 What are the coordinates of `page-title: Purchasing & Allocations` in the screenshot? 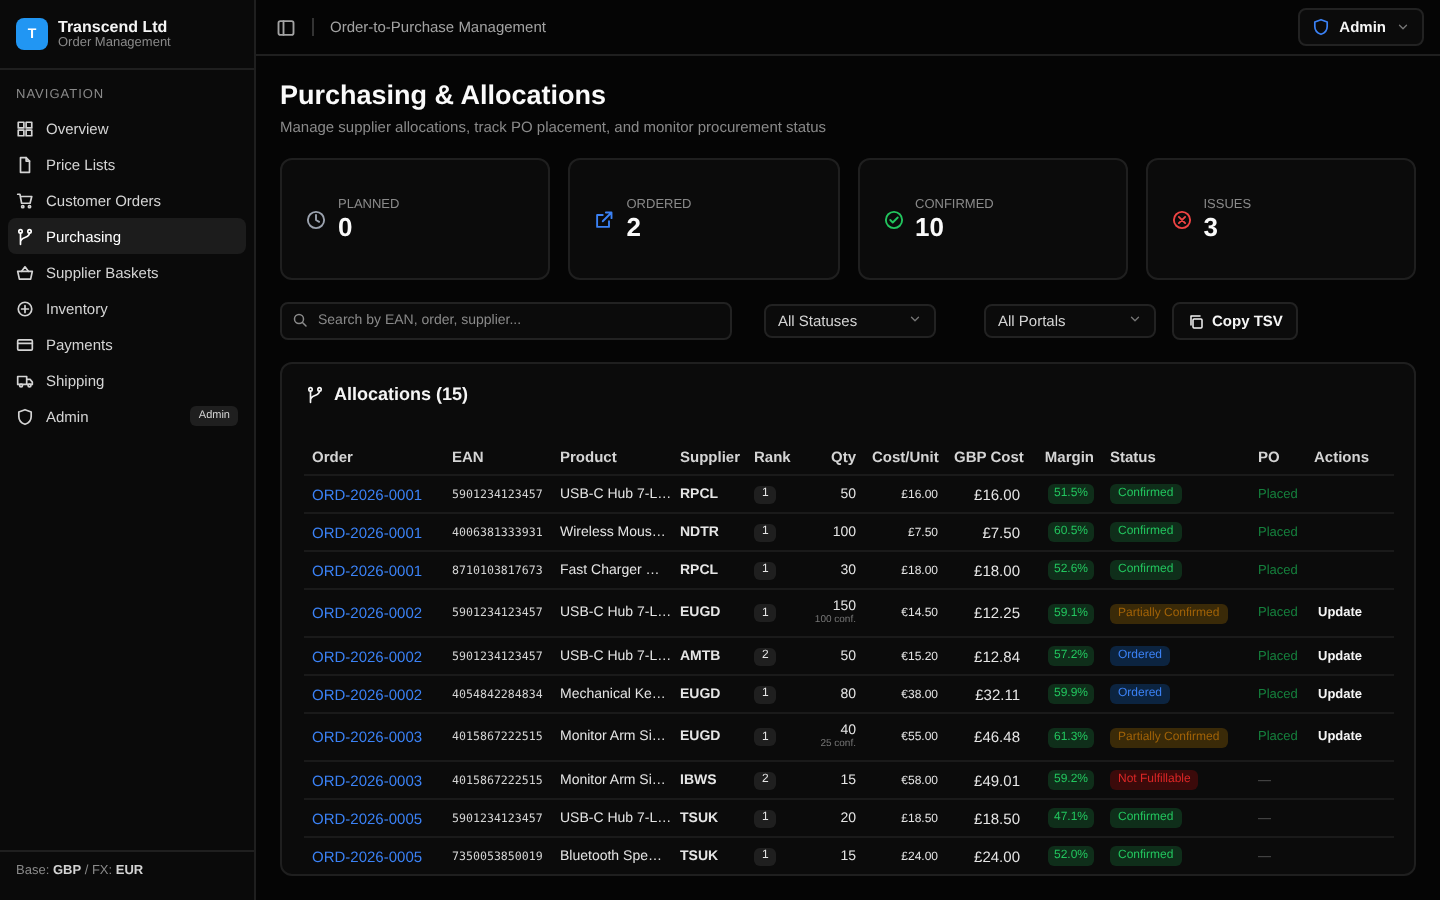 It's located at (444, 95).